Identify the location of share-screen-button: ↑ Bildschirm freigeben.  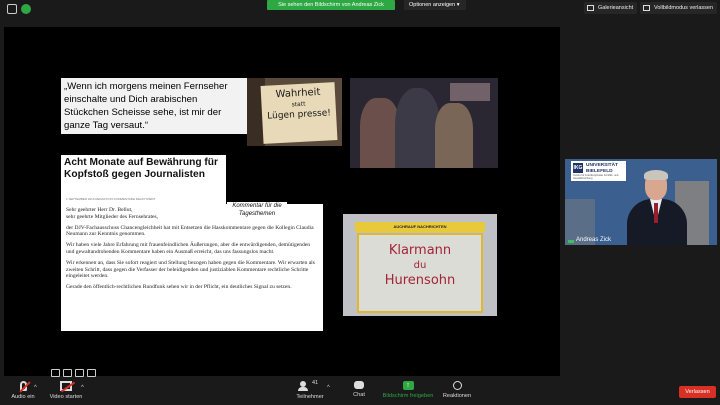
(408, 390).